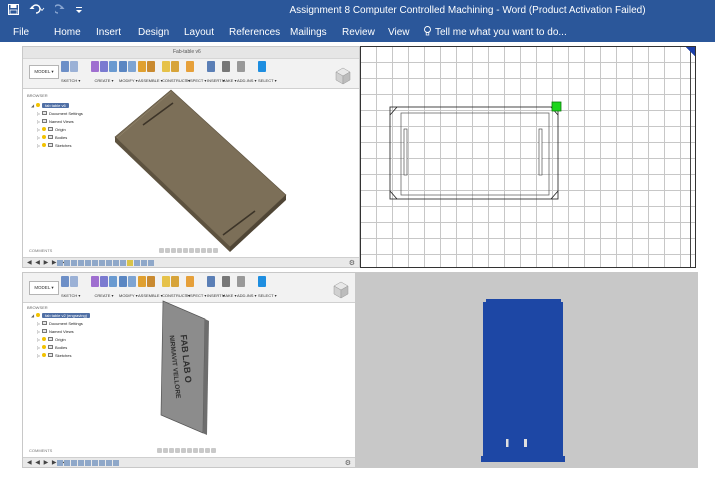 Image resolution: width=715 pixels, height=477 pixels. I want to click on quick-access-toolbar, so click(45, 11).